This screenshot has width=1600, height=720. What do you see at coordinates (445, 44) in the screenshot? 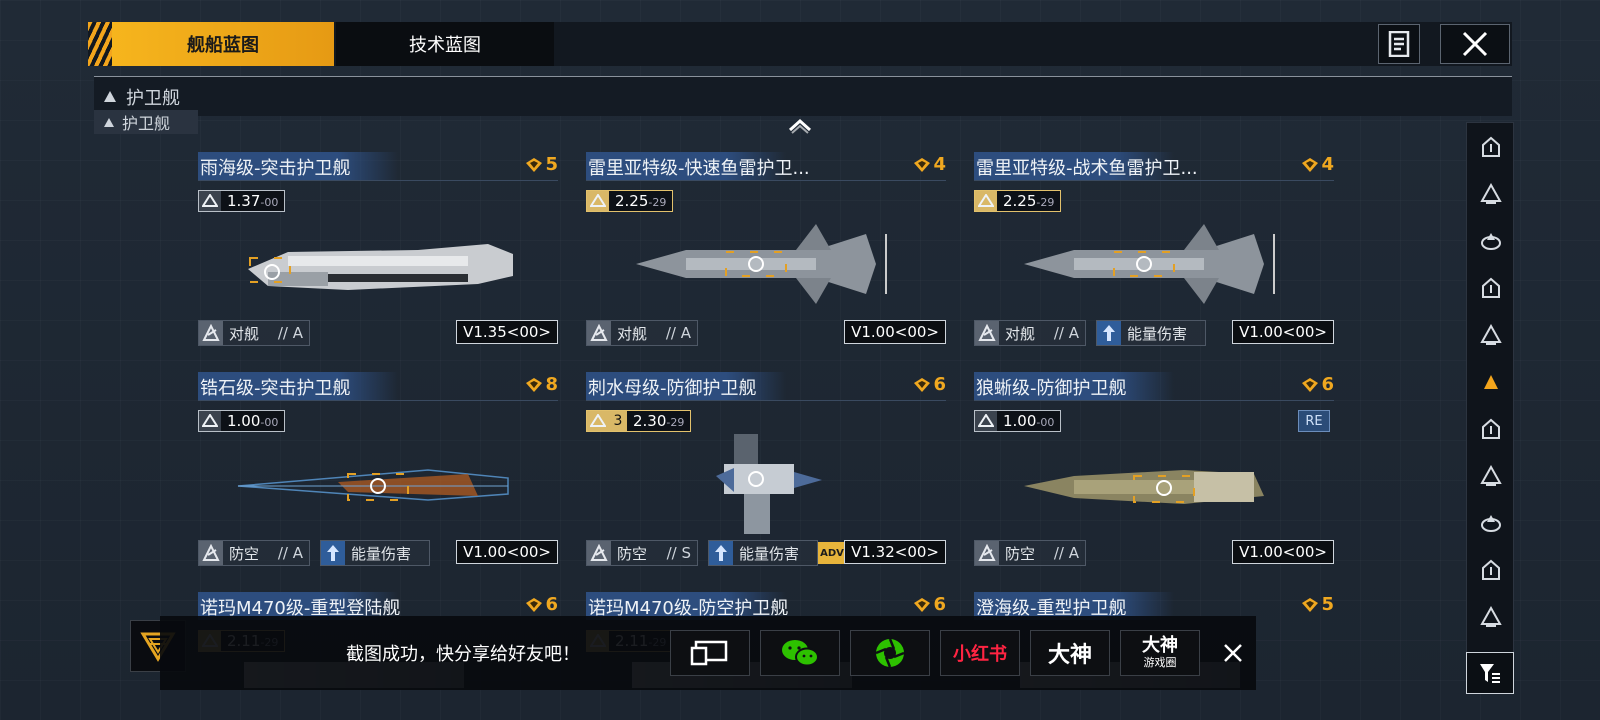
I see `tab-tech-blueprint: 技术蓝图` at bounding box center [445, 44].